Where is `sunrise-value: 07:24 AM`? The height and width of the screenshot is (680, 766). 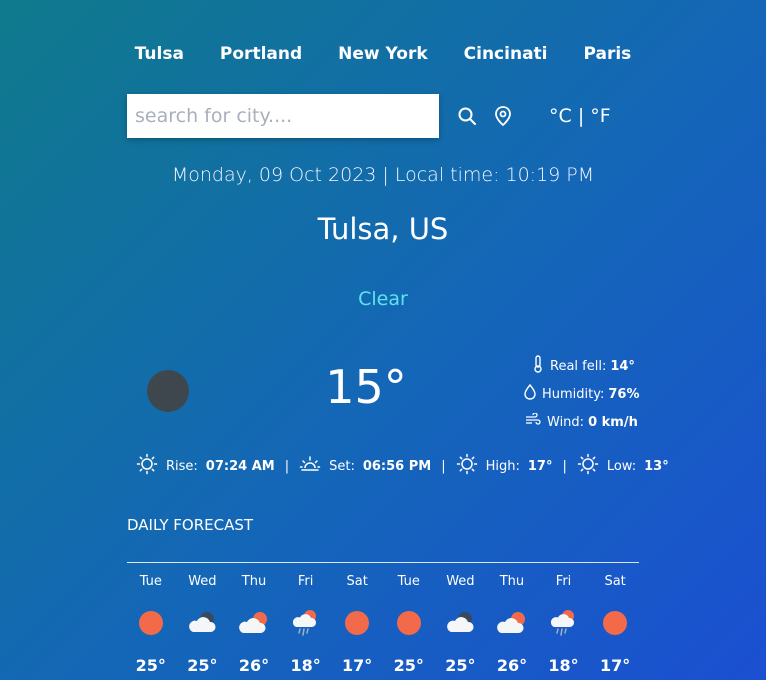 sunrise-value: 07:24 AM is located at coordinates (240, 466).